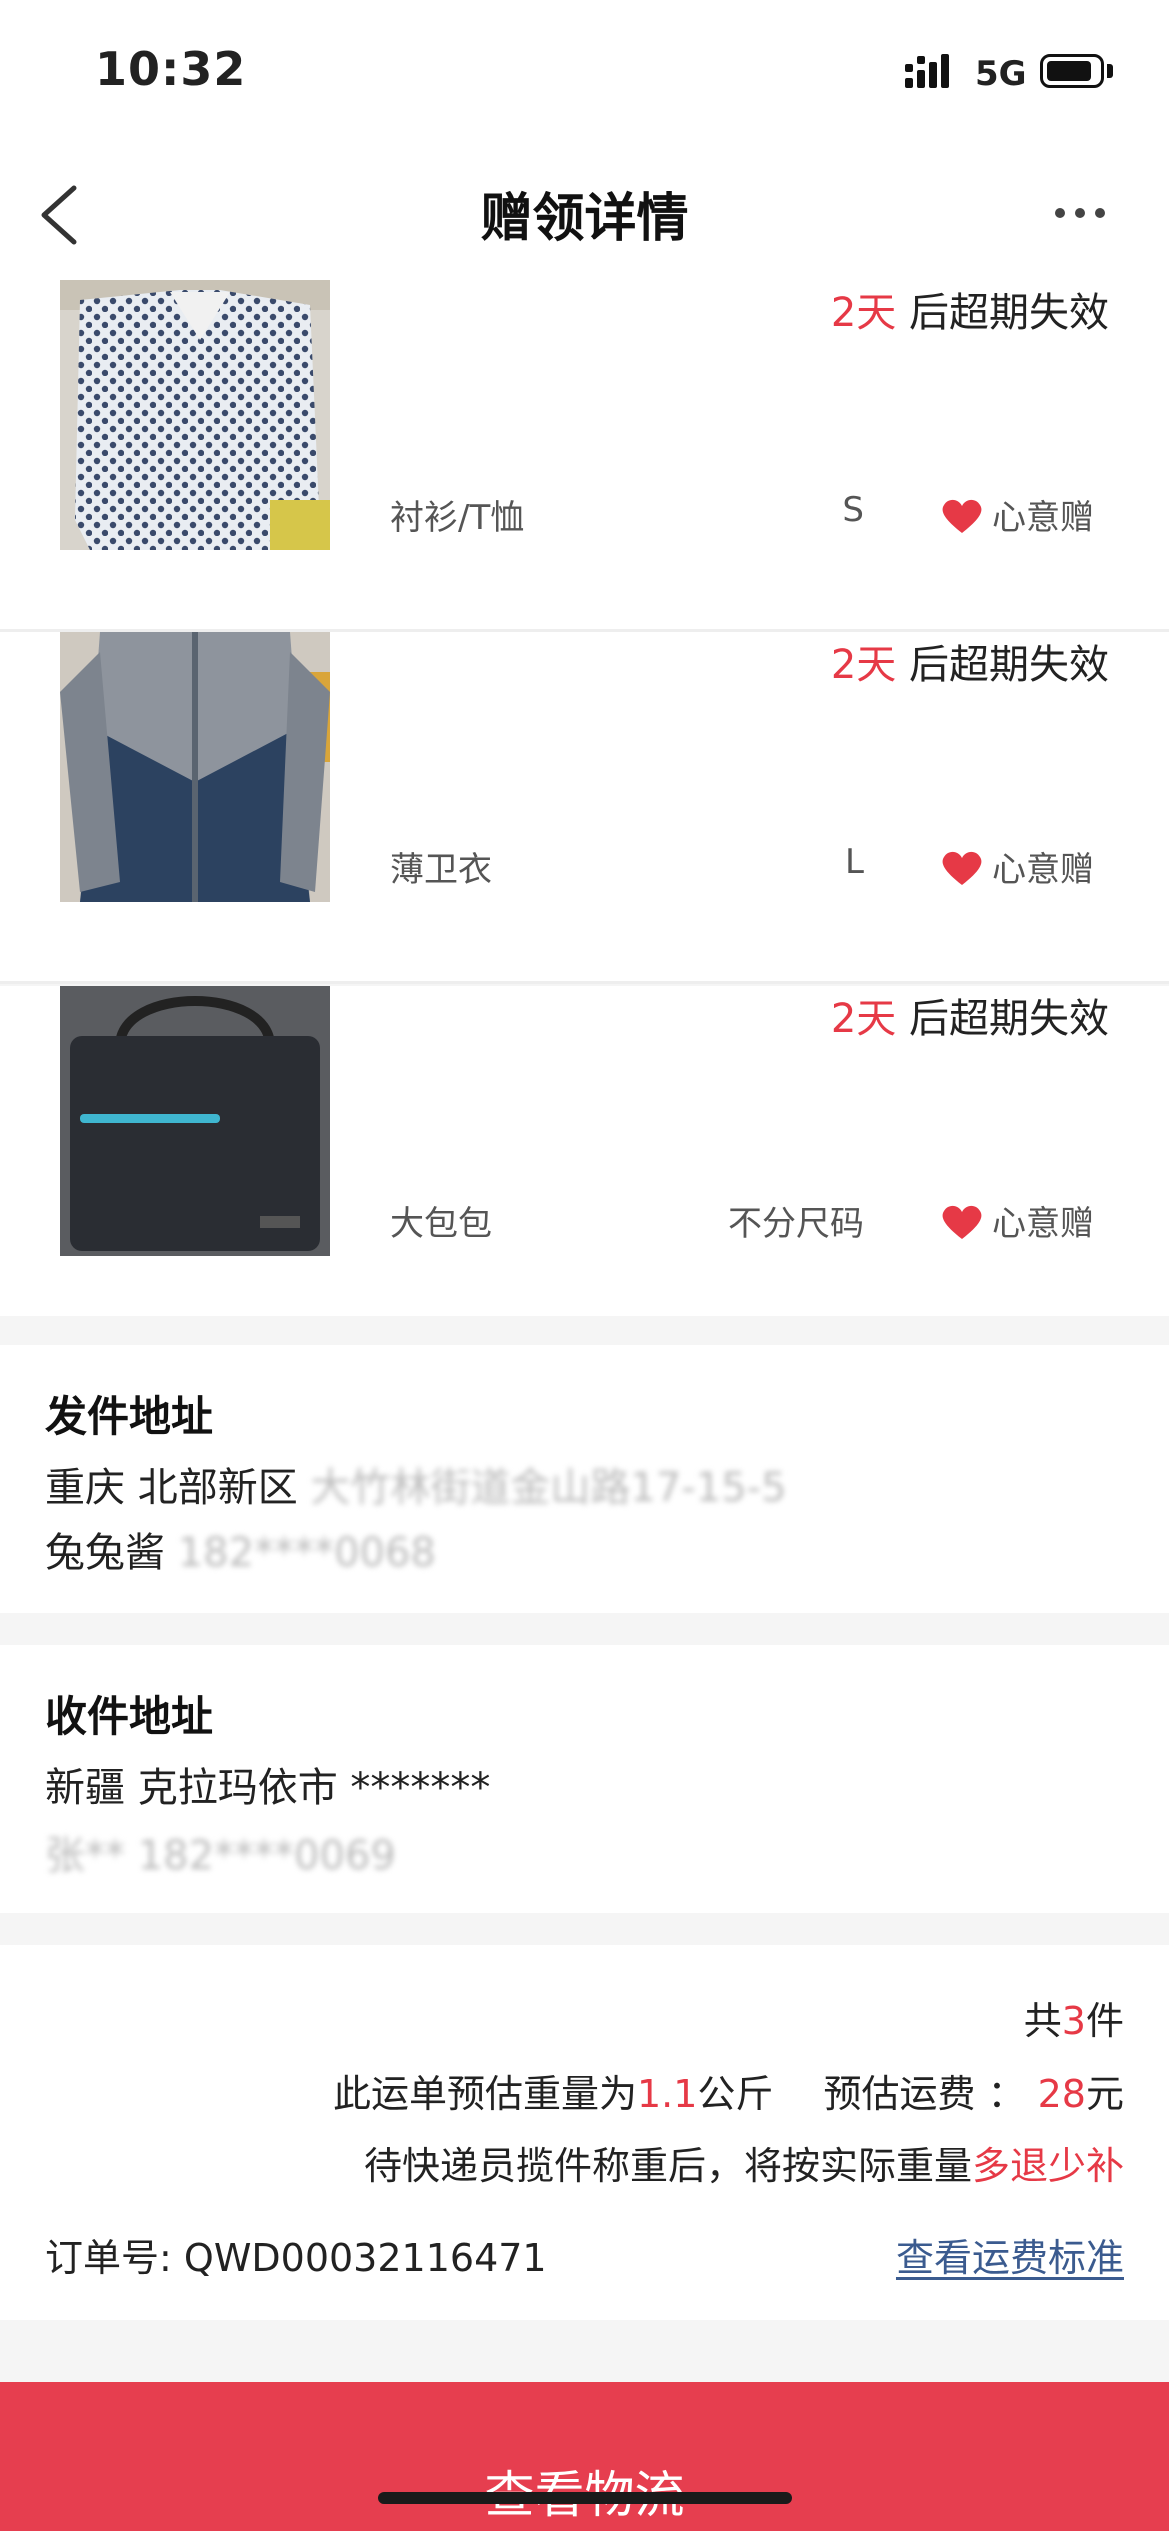 This screenshot has width=1169, height=2531. I want to click on sender-contact: 兔兔酱 182****0068, so click(240, 1549).